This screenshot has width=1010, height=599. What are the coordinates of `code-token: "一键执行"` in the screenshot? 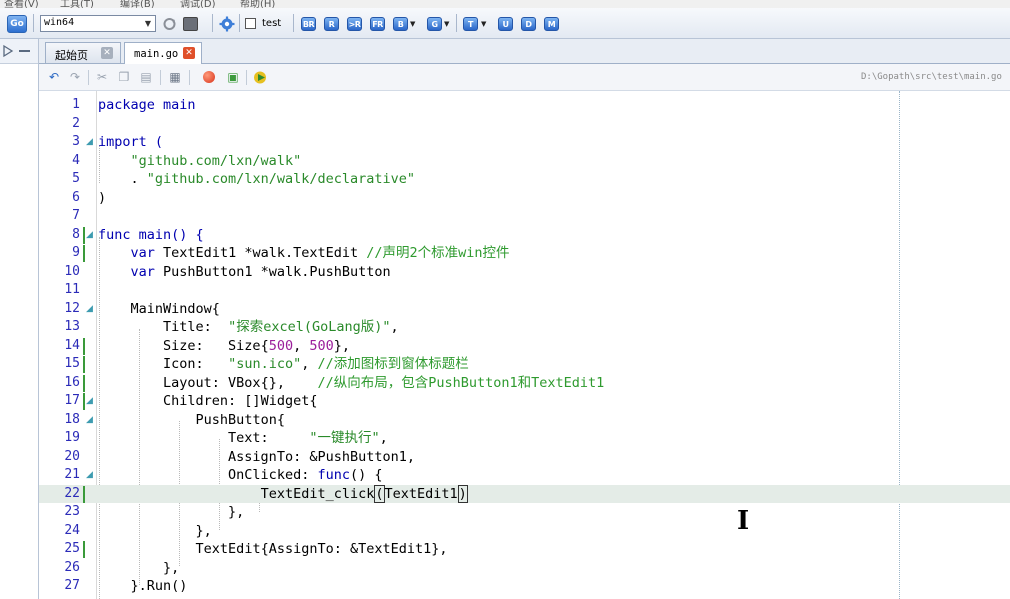 It's located at (344, 438).